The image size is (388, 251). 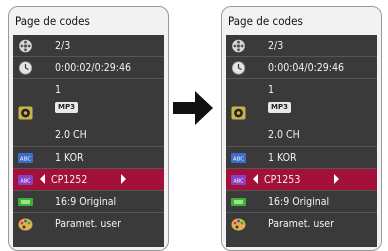 I want to click on option-row-time: 0:00:04/0:29:46, so click(x=301, y=68).